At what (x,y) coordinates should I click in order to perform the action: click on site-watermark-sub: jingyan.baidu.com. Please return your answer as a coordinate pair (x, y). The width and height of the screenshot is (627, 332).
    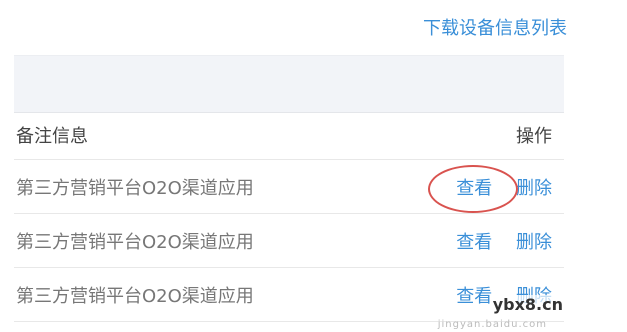
    Looking at the image, I should click on (492, 324).